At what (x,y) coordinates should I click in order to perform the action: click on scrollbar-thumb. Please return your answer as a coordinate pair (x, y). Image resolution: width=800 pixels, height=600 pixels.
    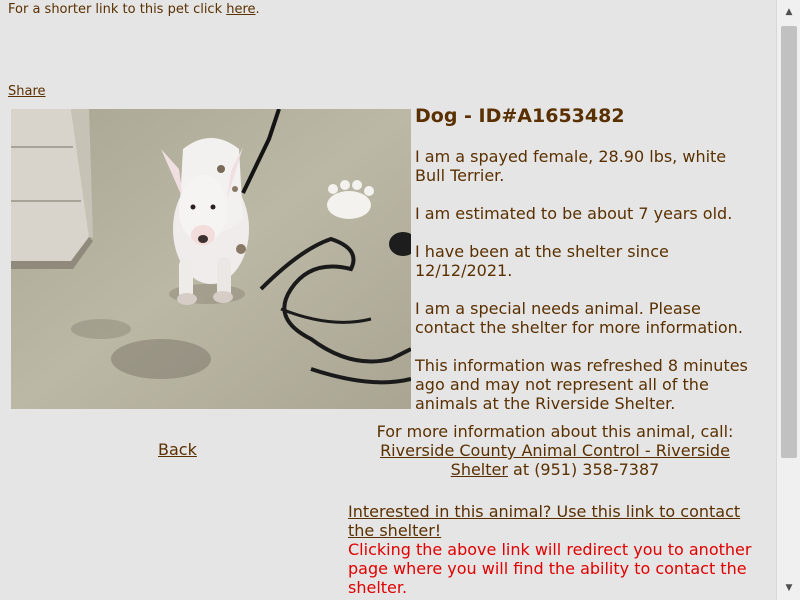
    Looking at the image, I should click on (789, 242).